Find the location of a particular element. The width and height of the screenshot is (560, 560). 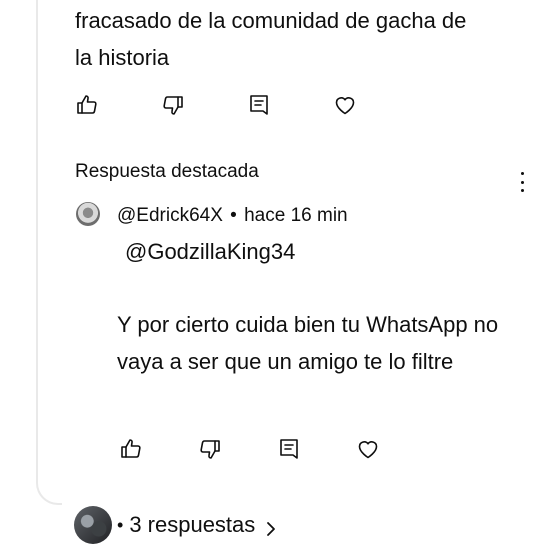

reply-dislike-button is located at coordinates (210, 449).